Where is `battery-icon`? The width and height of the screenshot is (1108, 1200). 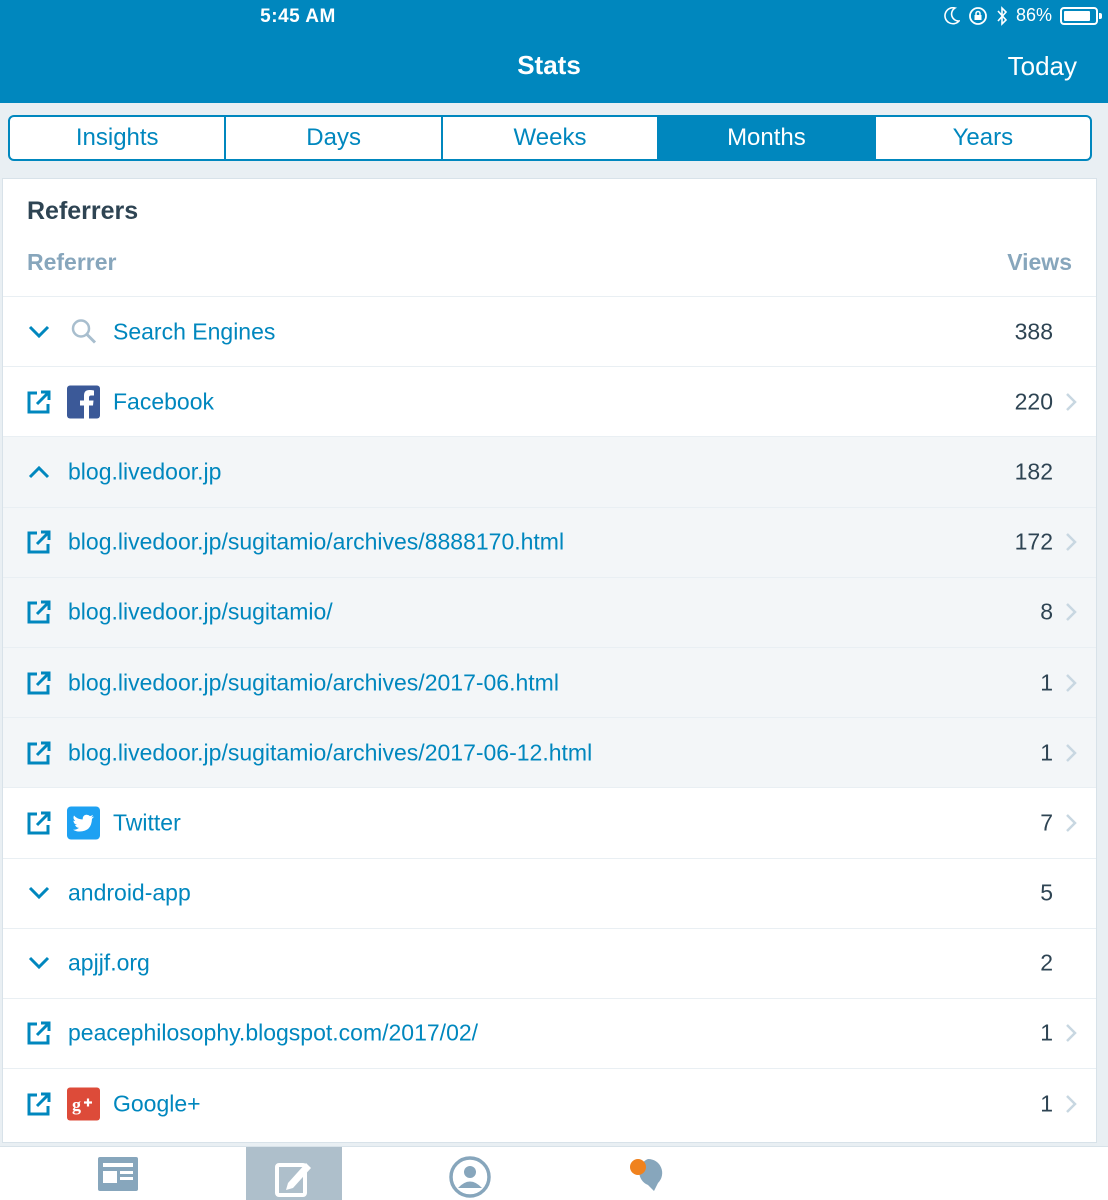
battery-icon is located at coordinates (1081, 15).